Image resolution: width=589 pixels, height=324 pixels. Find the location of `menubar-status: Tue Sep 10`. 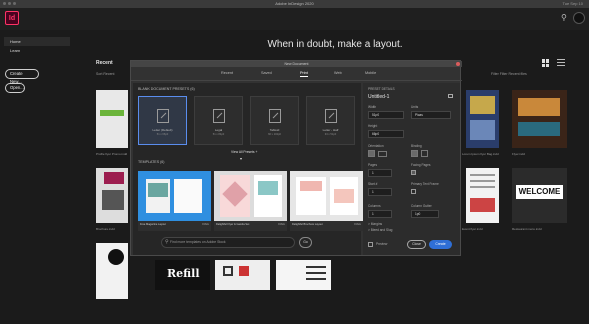

menubar-status: Tue Sep 10 is located at coordinates (572, 3).